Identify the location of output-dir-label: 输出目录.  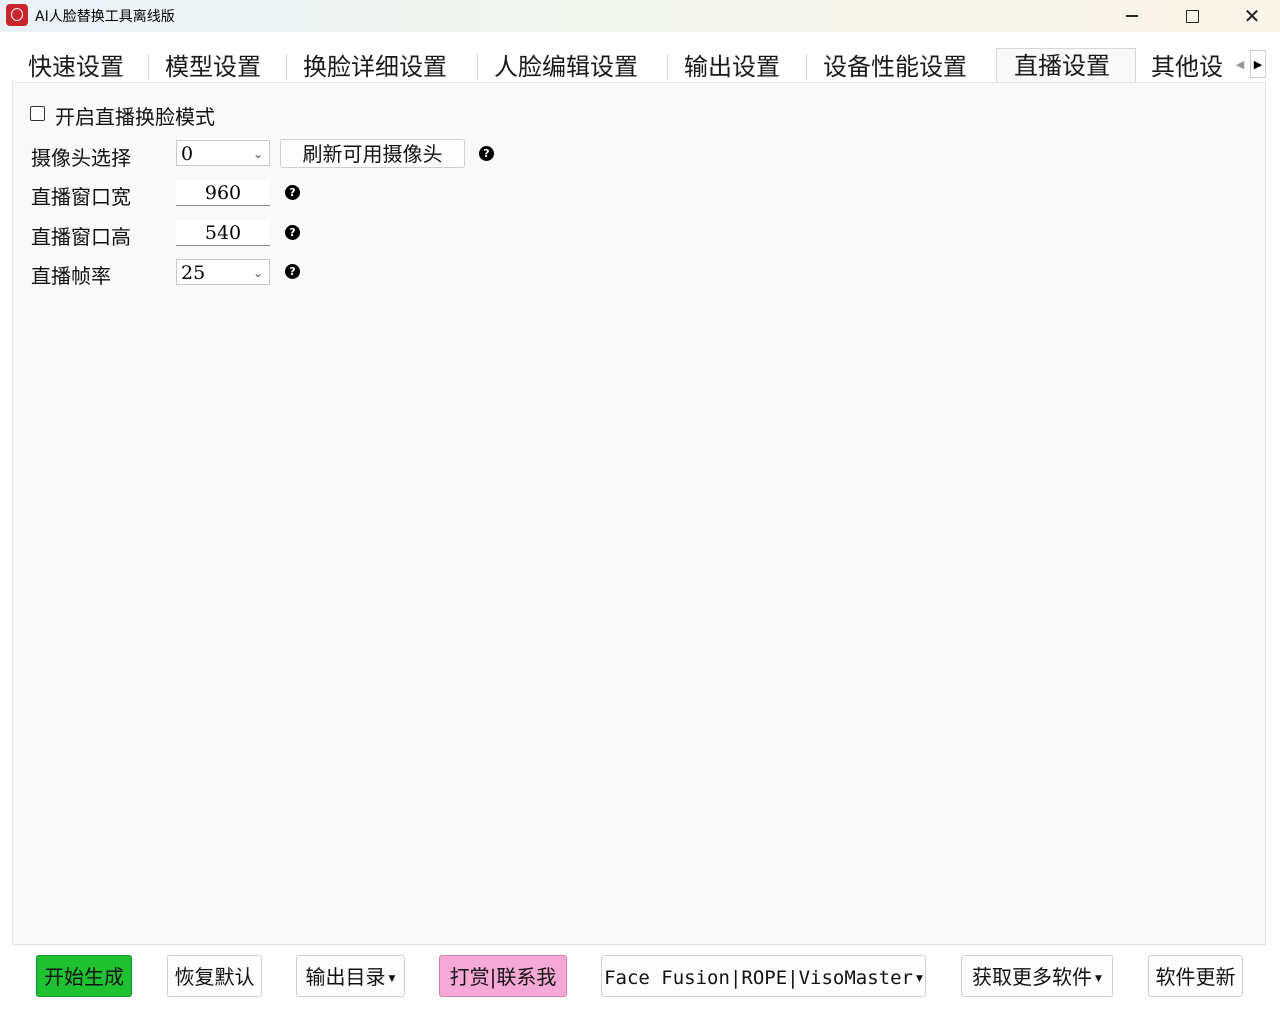
(345, 977).